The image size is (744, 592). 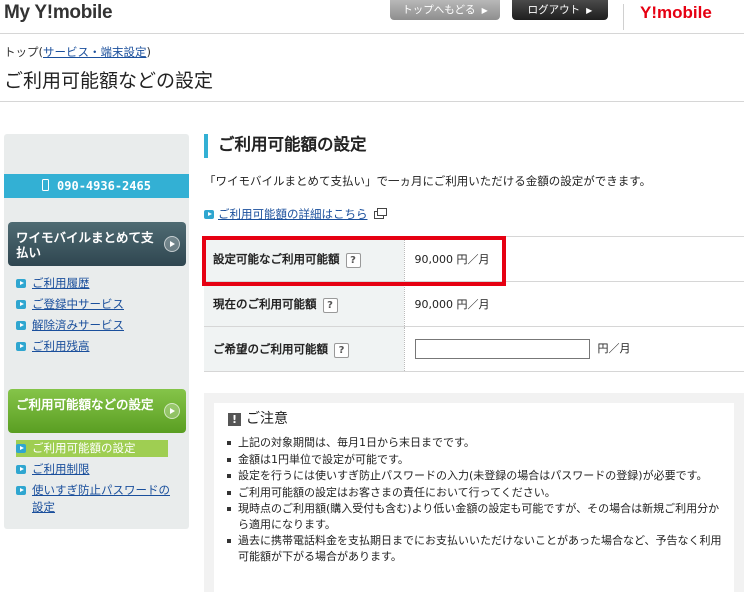 What do you see at coordinates (58, 13) in the screenshot?
I see `brand-title: My Y!mobile` at bounding box center [58, 13].